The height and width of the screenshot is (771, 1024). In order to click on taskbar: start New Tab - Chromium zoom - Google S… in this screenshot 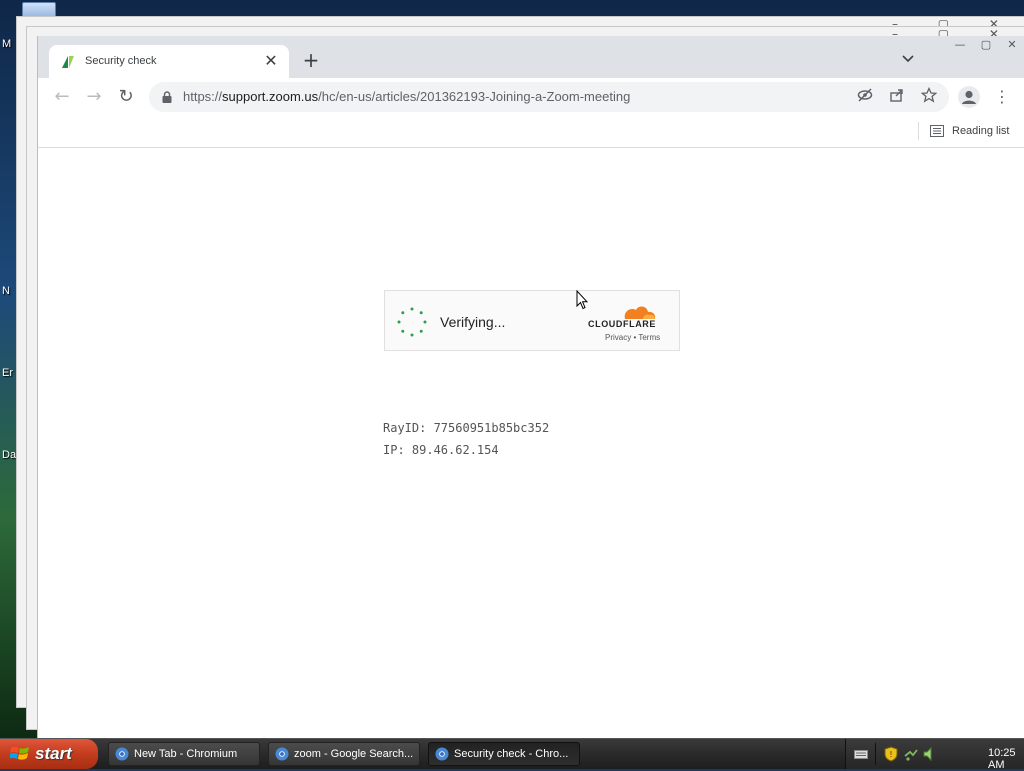, I will do `click(512, 754)`.